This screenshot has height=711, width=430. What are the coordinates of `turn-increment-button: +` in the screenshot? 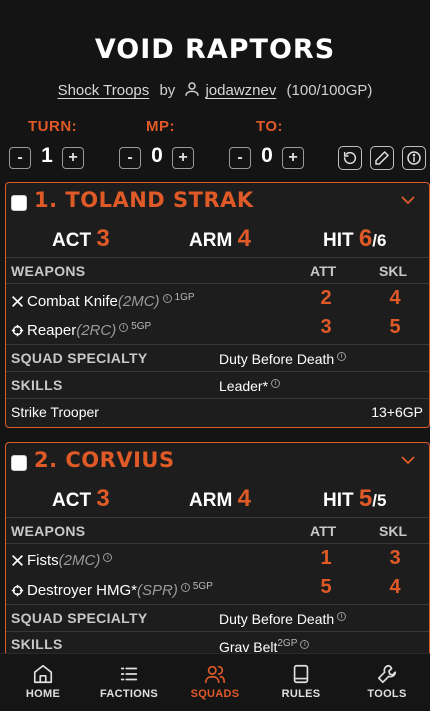 It's located at (73, 158).